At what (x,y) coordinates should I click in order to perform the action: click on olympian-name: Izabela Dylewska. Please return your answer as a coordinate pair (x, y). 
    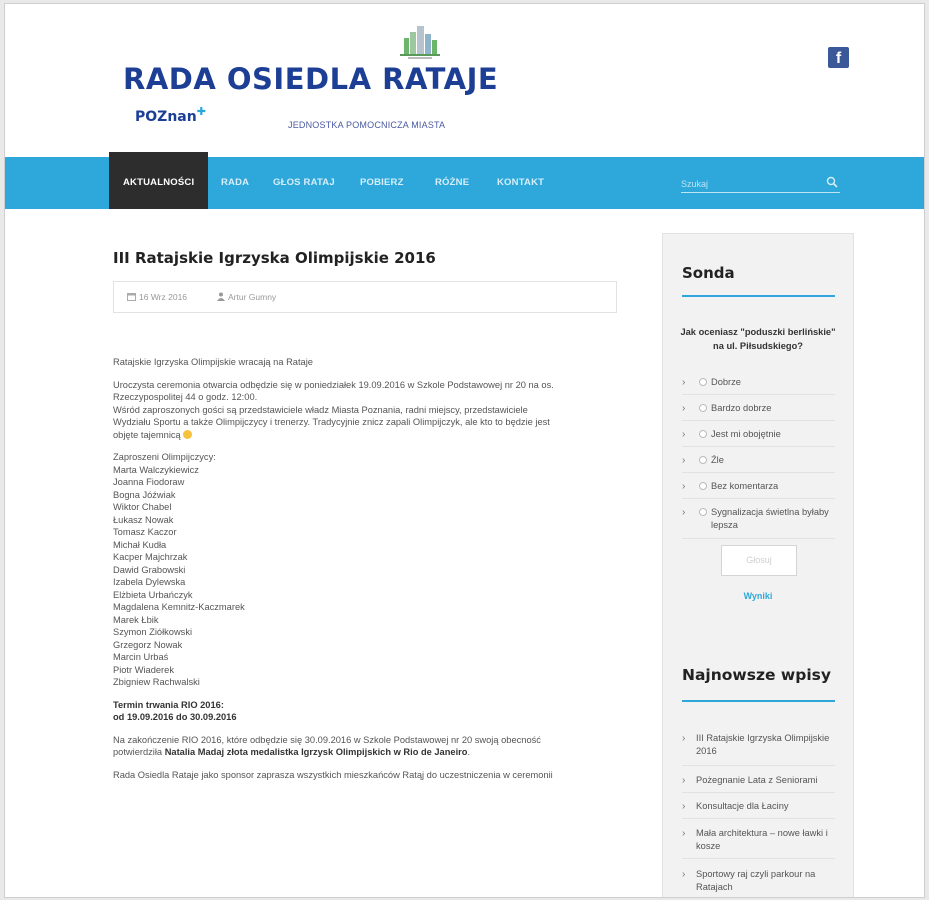
    Looking at the image, I should click on (149, 582).